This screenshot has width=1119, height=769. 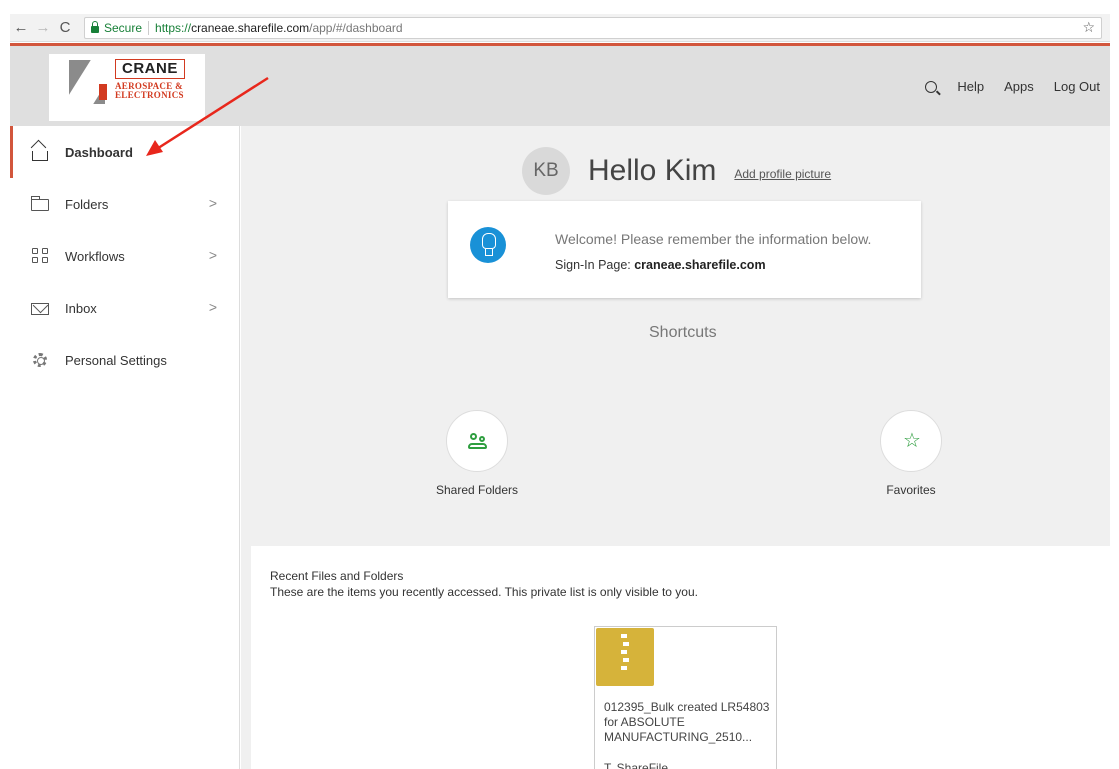 What do you see at coordinates (43, 28) in the screenshot?
I see `forward-button: →` at bounding box center [43, 28].